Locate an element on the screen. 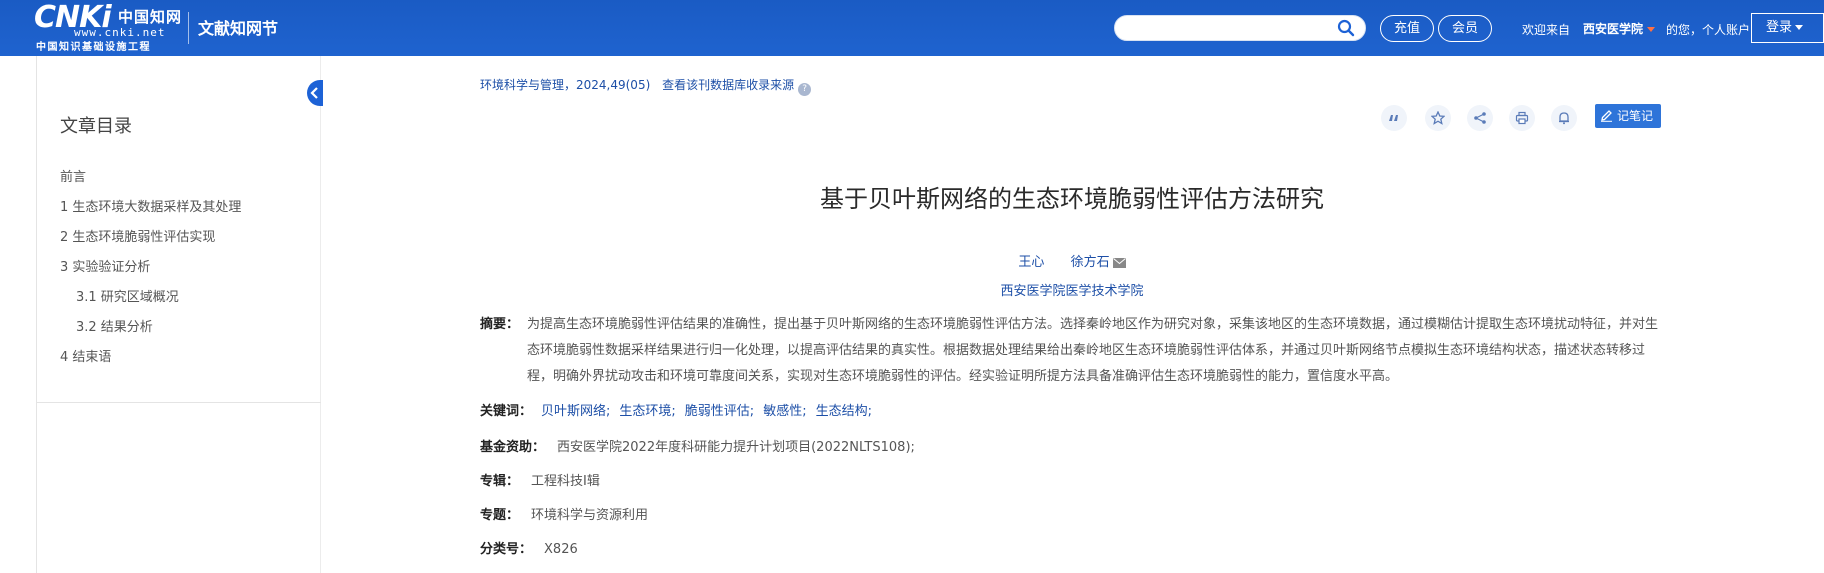 This screenshot has height=573, width=1824. keyword-link: 生态环境; is located at coordinates (647, 411).